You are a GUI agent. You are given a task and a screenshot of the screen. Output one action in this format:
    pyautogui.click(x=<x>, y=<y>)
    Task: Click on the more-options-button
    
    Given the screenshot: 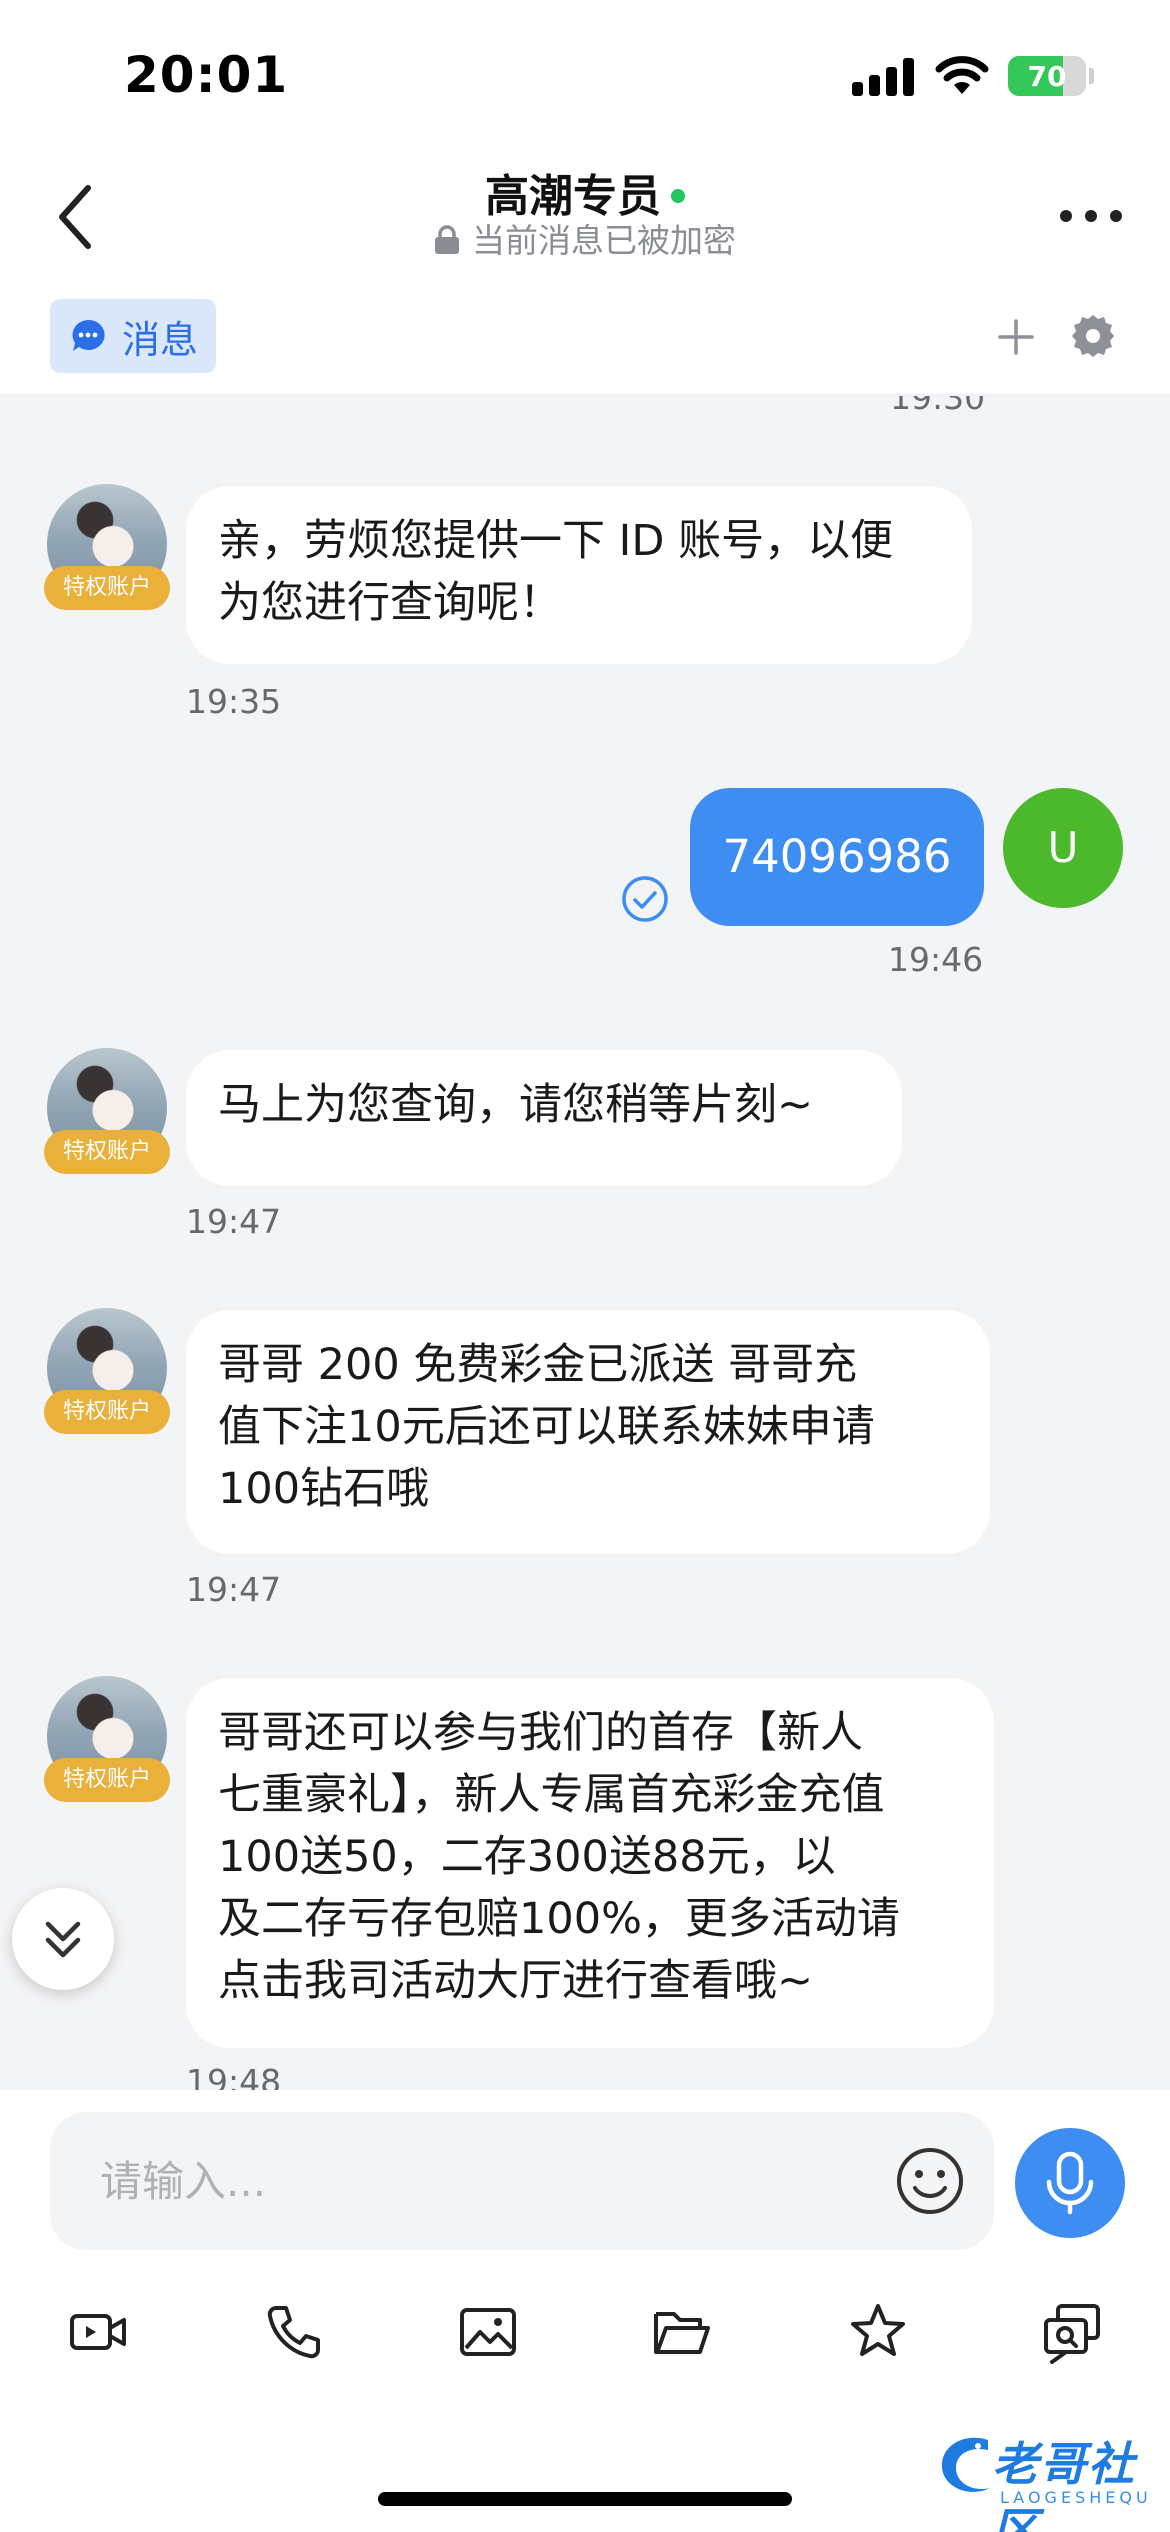 What is the action you would take?
    pyautogui.click(x=1091, y=215)
    